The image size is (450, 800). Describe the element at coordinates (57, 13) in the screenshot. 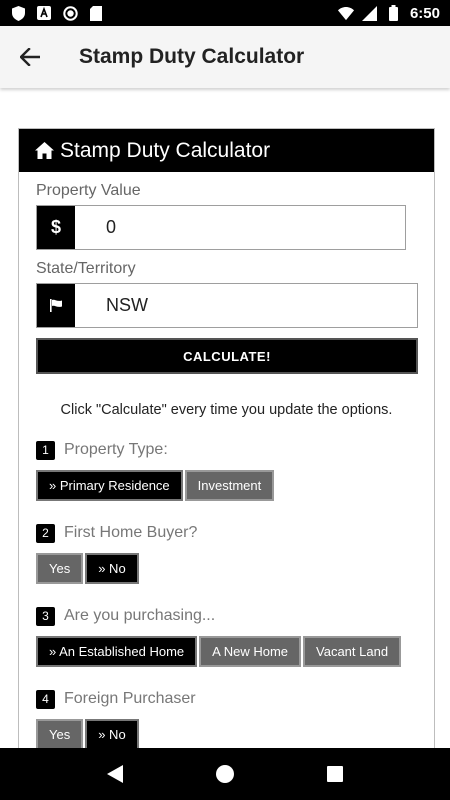

I see `status-left-icons` at that location.